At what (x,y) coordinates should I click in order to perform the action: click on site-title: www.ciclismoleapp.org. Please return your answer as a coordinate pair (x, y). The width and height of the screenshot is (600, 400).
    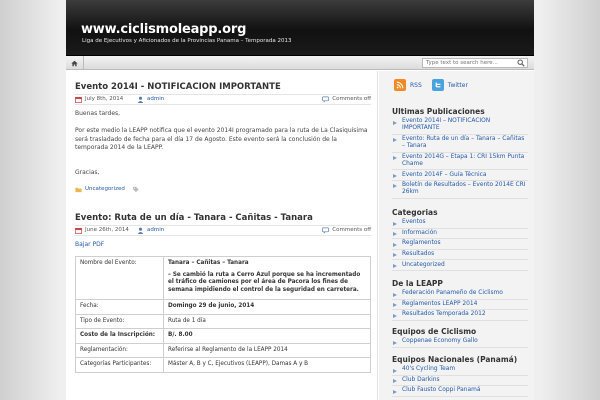
    Looking at the image, I should click on (163, 29).